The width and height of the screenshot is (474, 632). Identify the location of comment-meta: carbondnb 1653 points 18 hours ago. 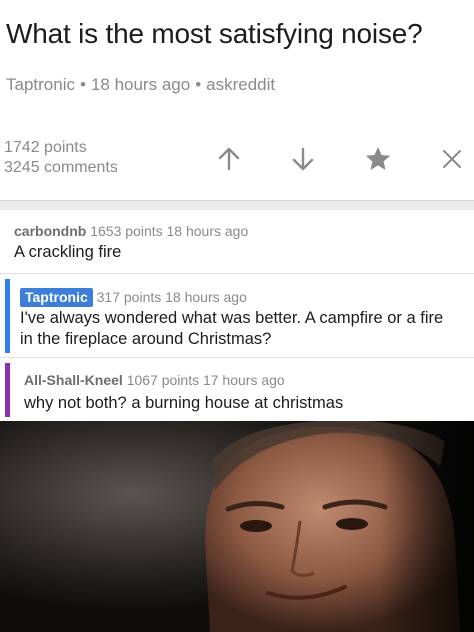
(131, 231).